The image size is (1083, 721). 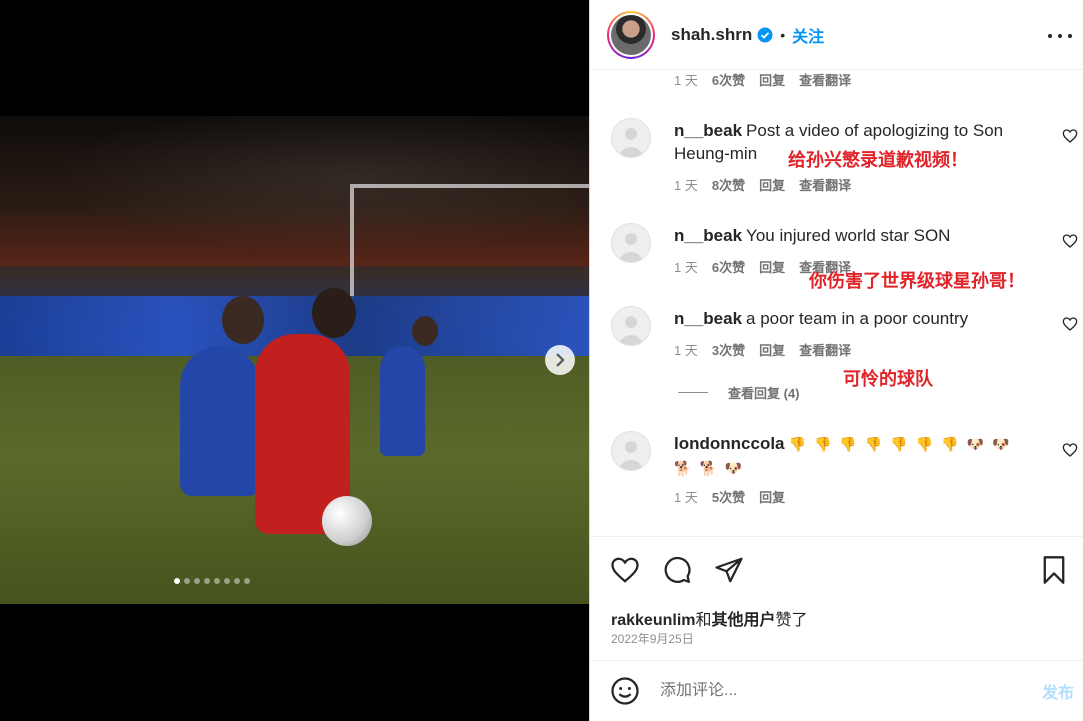 What do you see at coordinates (728, 79) in the screenshot?
I see `meta-likes: 6次赞` at bounding box center [728, 79].